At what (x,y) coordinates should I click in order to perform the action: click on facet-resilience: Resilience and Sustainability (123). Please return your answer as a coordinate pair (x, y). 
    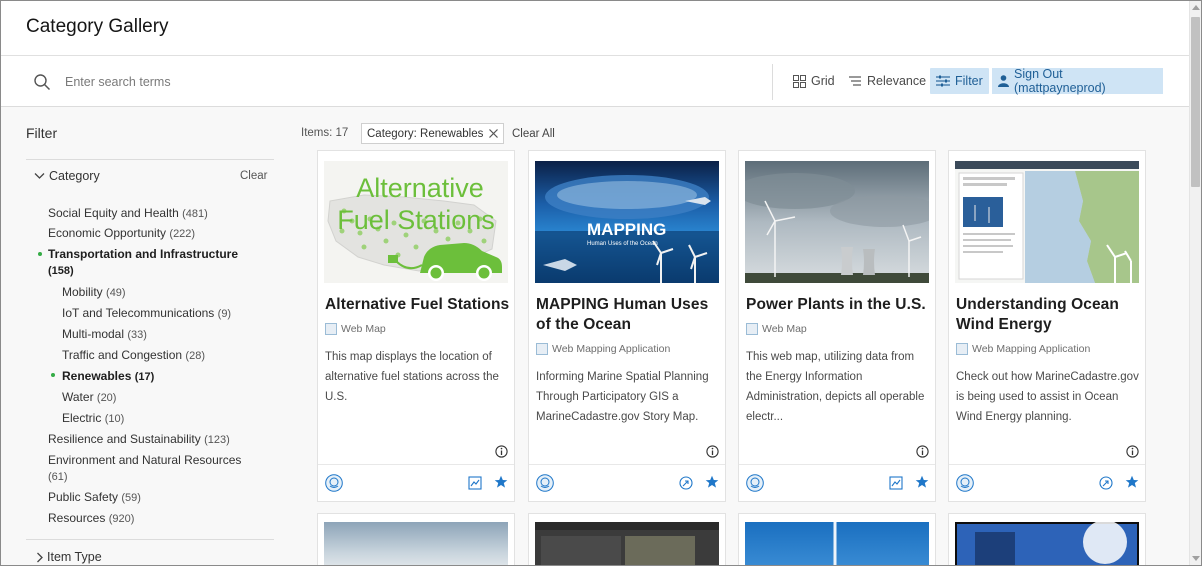
    Looking at the image, I should click on (139, 439).